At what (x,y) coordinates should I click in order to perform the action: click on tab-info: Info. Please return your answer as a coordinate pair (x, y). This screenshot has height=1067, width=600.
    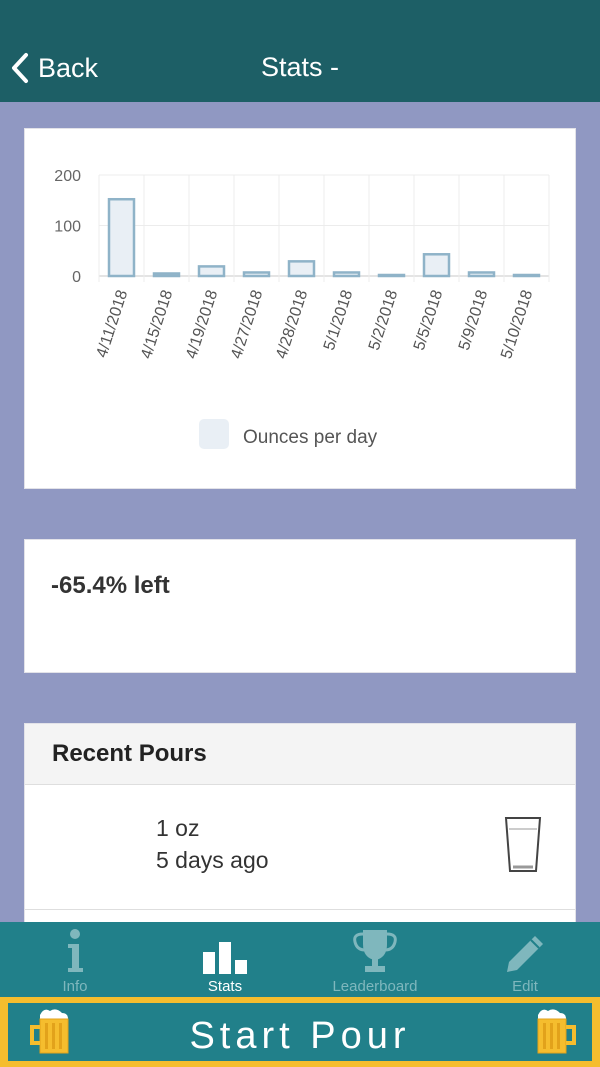
    Looking at the image, I should click on (75, 960).